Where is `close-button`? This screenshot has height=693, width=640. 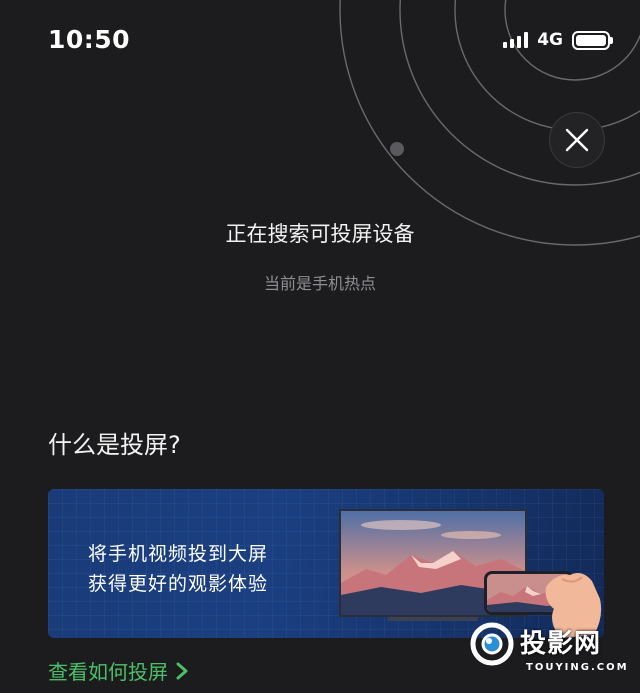
close-button is located at coordinates (577, 140).